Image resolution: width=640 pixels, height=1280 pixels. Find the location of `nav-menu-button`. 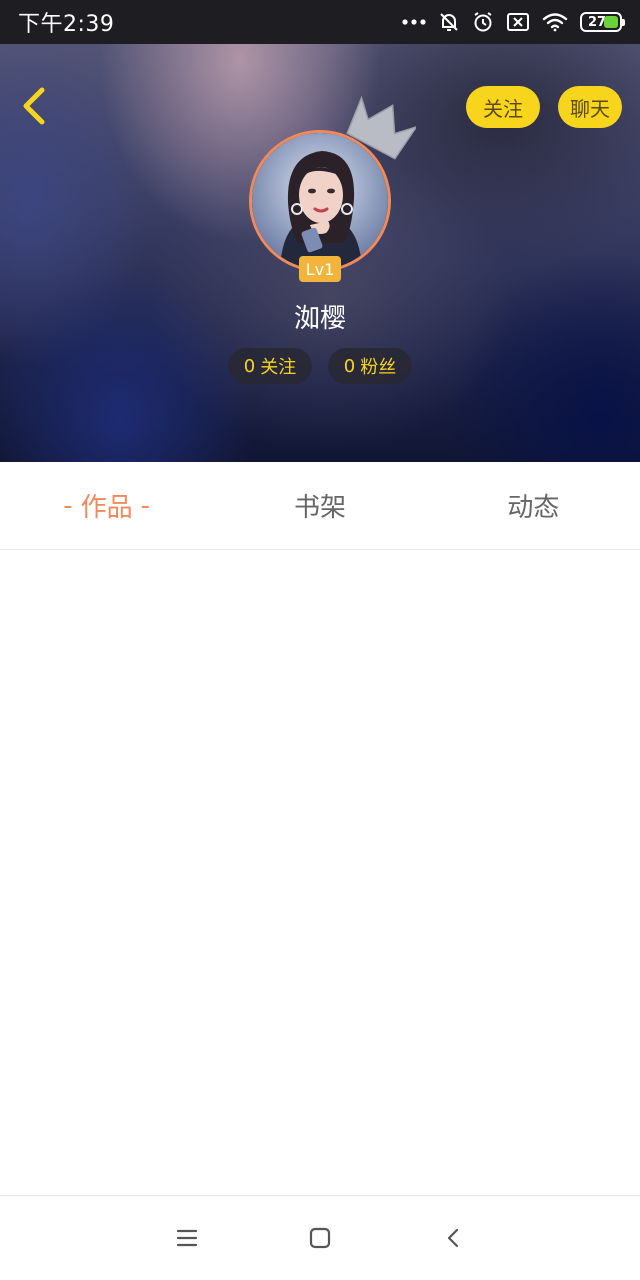

nav-menu-button is located at coordinates (187, 1238).